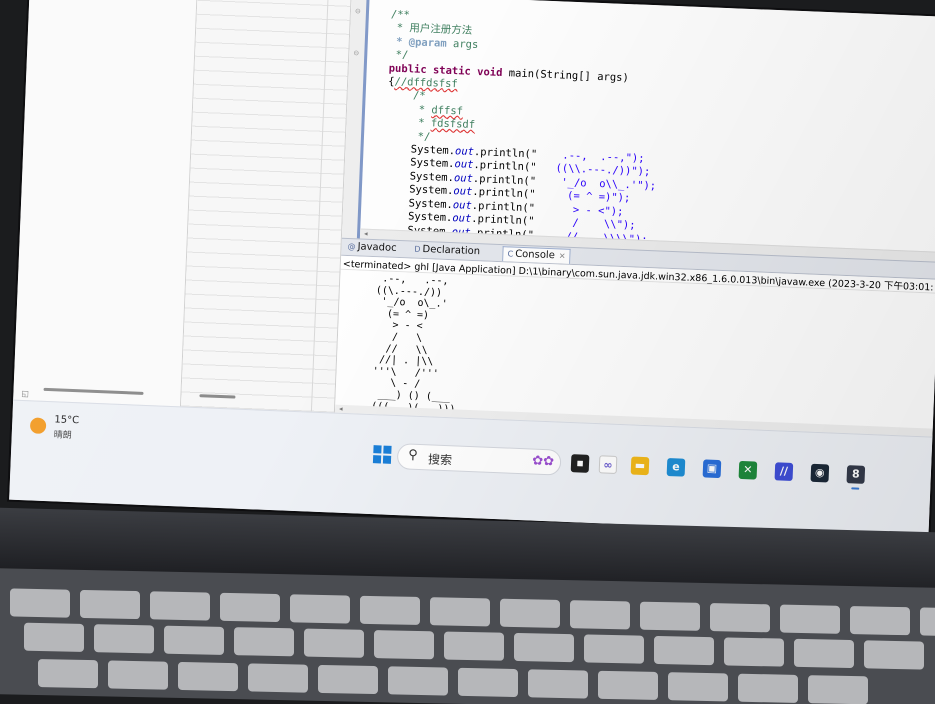 This screenshot has height=704, width=935. Describe the element at coordinates (479, 459) in the screenshot. I see `taskbar-search-box: ⚲ 搜索 ✿✿` at that location.